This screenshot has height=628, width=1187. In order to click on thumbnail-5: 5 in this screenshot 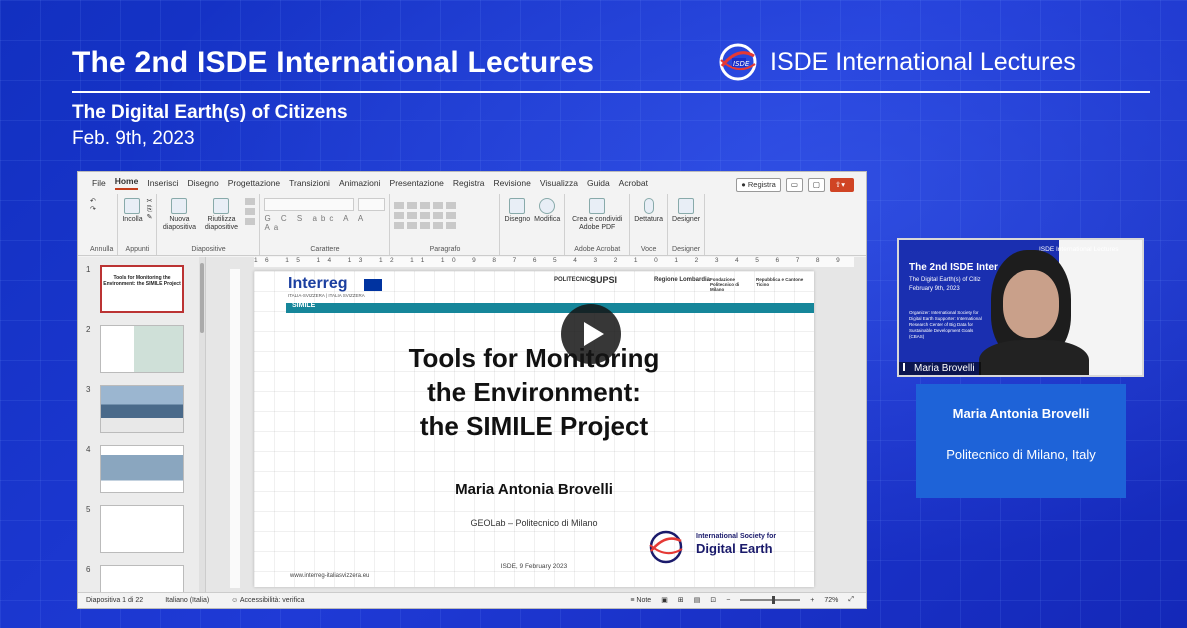, I will do `click(135, 529)`.